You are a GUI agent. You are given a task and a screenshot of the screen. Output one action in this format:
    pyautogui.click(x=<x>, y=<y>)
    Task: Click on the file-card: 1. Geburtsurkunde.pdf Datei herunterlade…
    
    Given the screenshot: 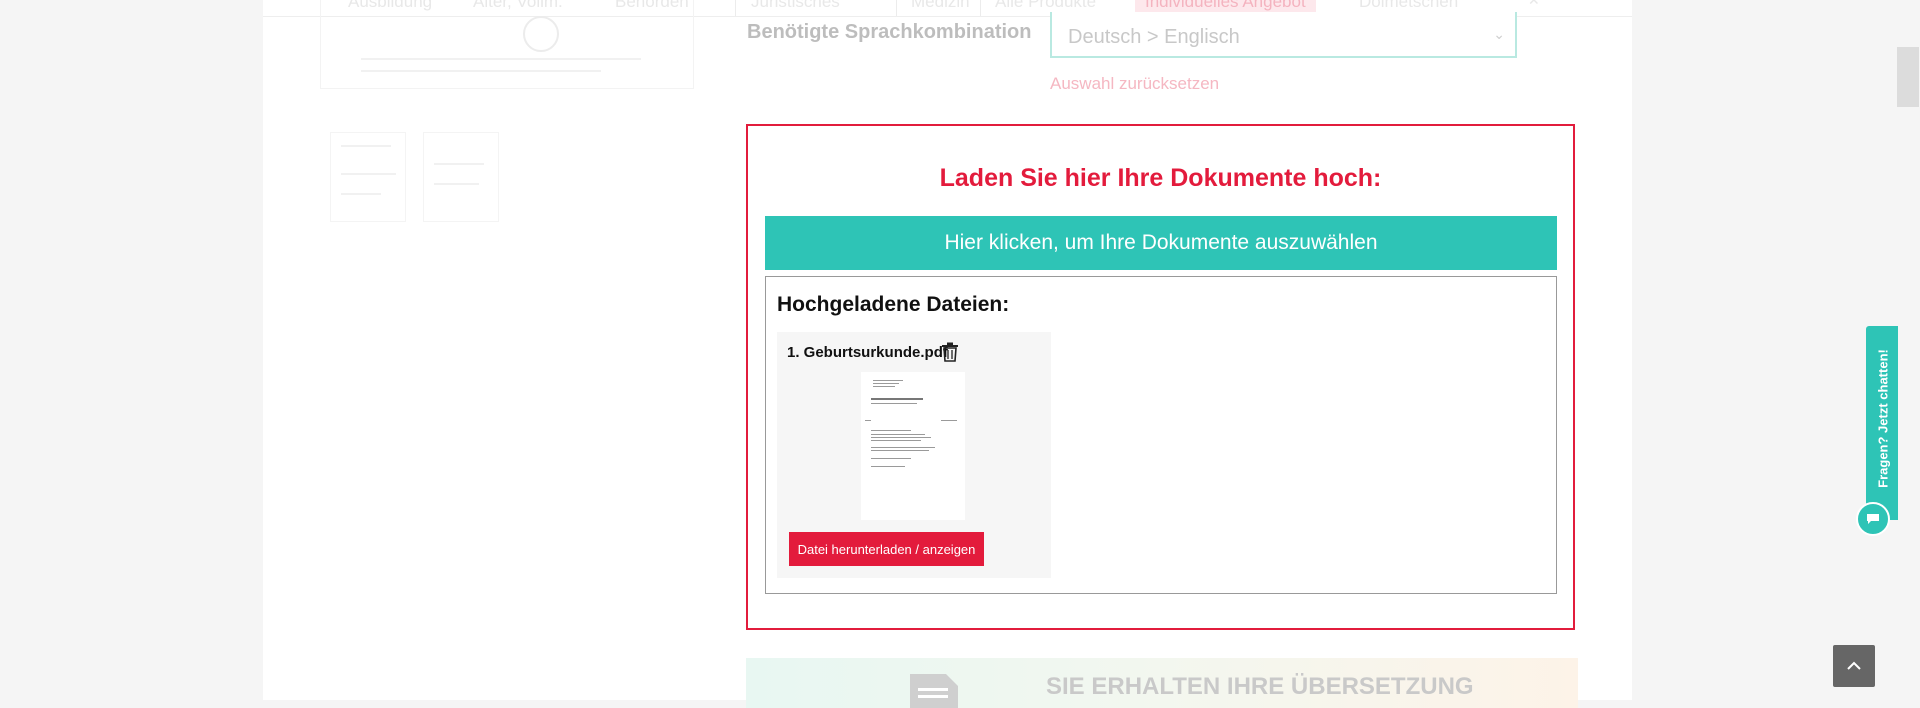 What is the action you would take?
    pyautogui.click(x=914, y=455)
    